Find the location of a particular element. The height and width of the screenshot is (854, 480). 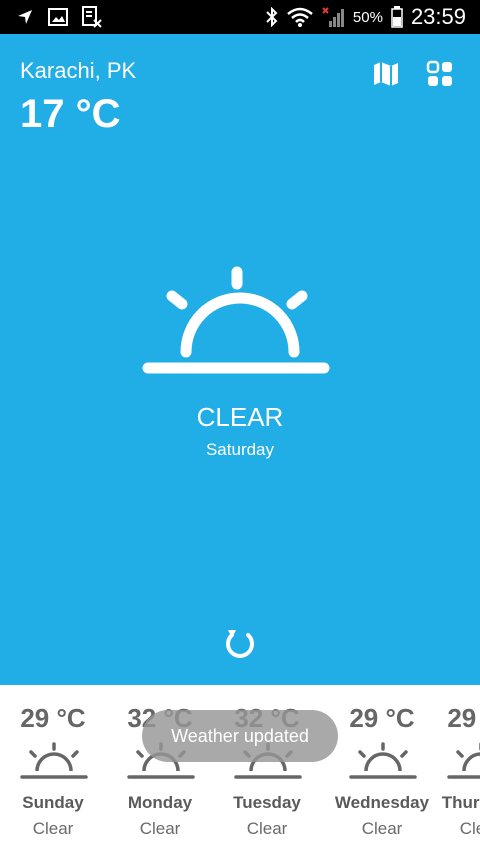

status-bar-left is located at coordinates (59, 17).